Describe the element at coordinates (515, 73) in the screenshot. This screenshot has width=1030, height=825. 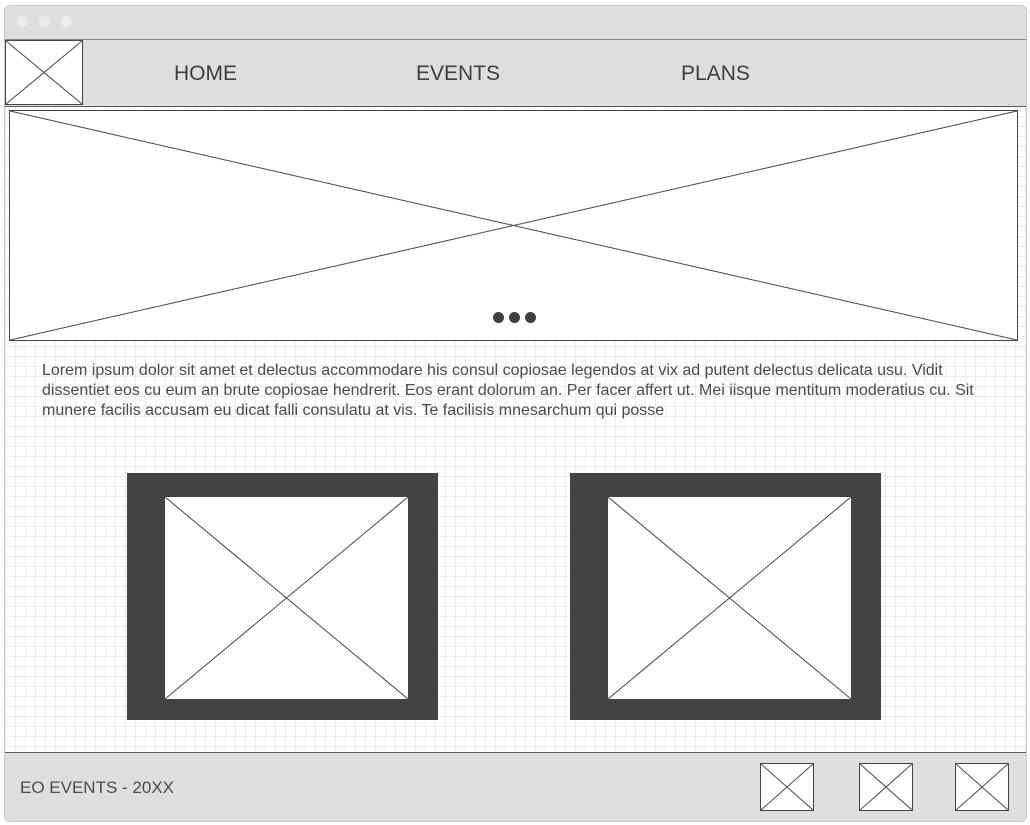
I see `top-navbar: HOME EVENTS PLANS` at that location.